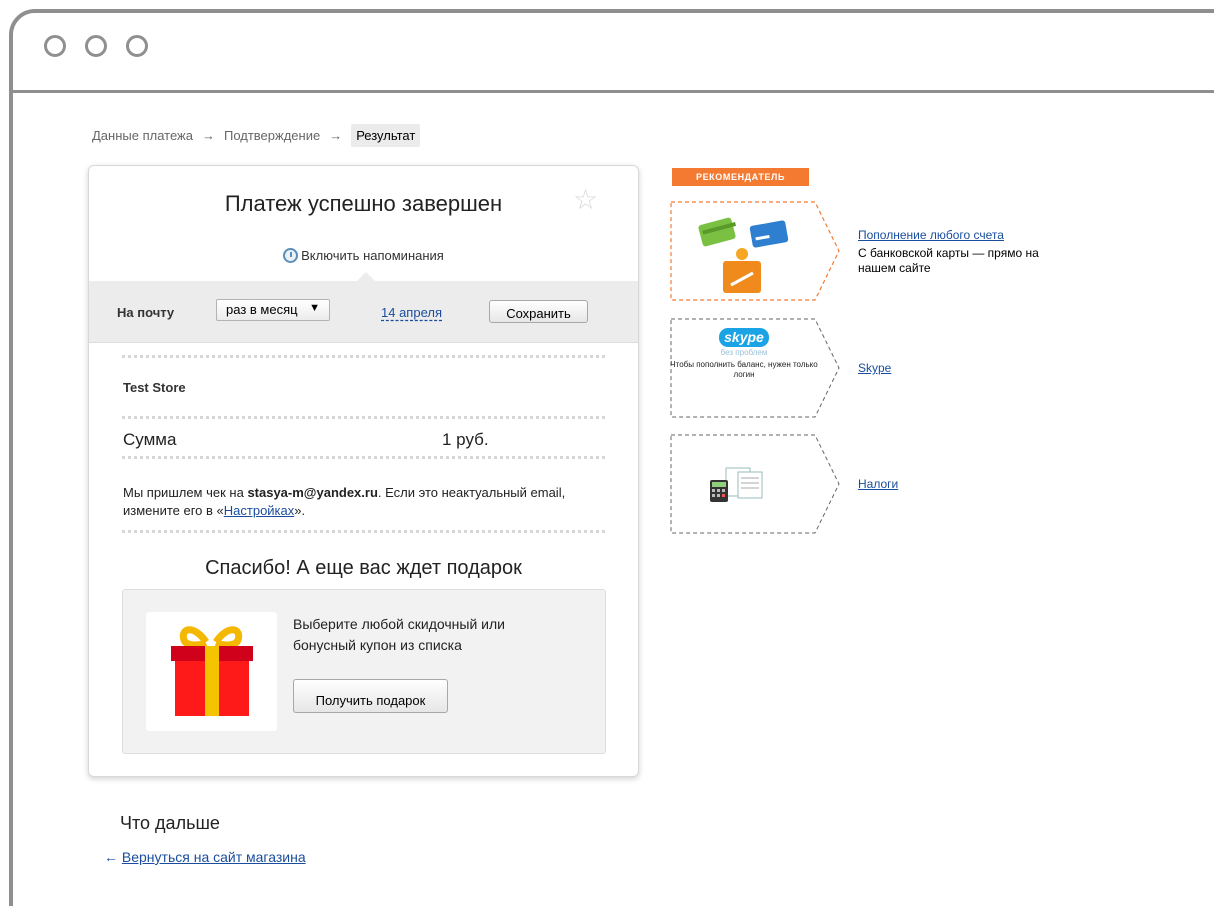 The width and height of the screenshot is (1214, 906). What do you see at coordinates (146, 312) in the screenshot?
I see `reminder-channel-label: На почту` at bounding box center [146, 312].